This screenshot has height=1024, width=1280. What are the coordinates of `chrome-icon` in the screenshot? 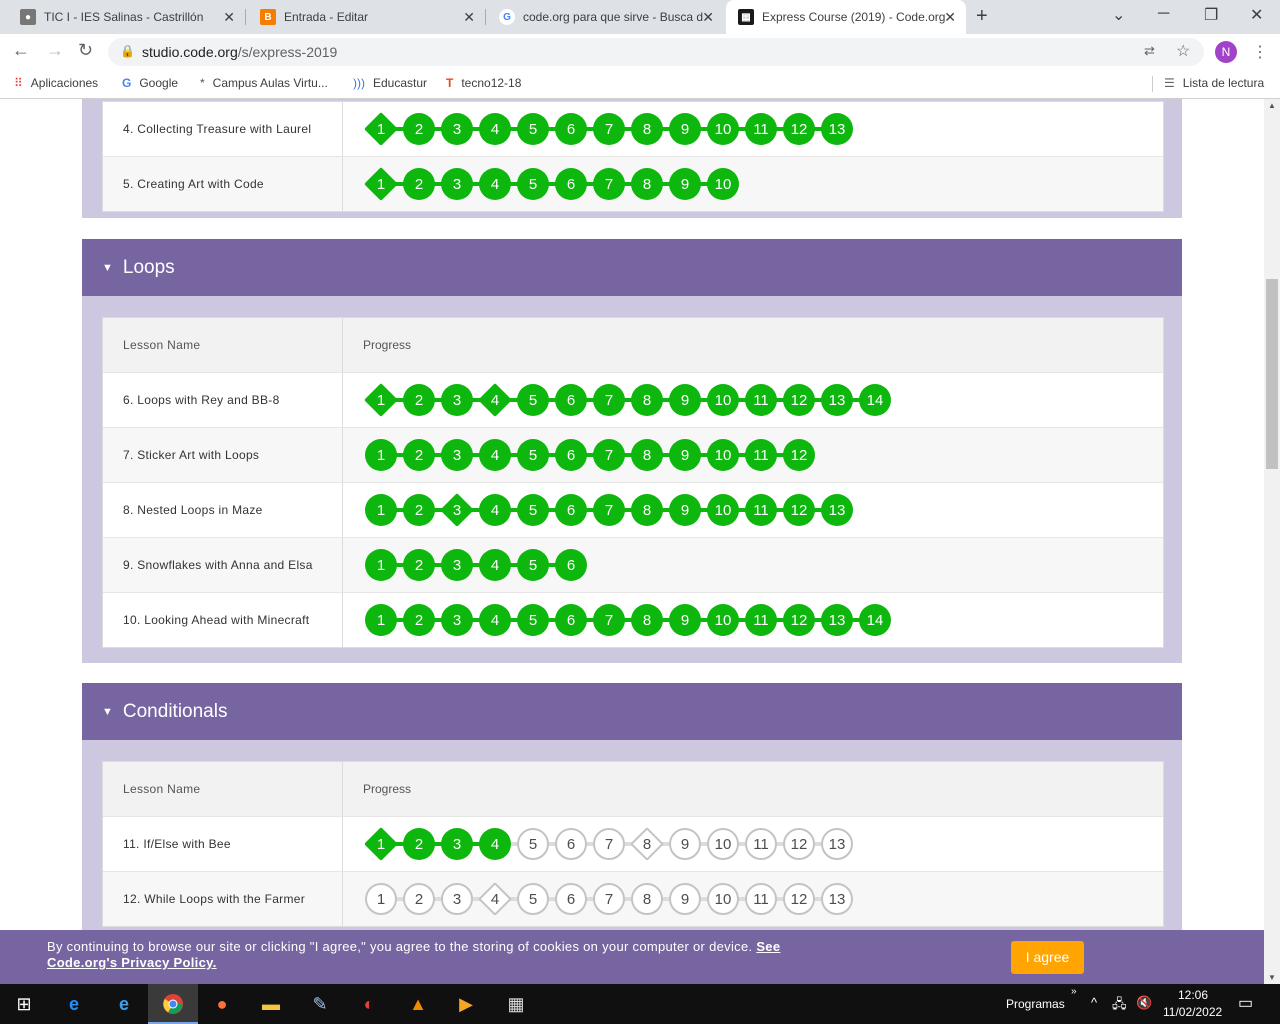 It's located at (173, 1004).